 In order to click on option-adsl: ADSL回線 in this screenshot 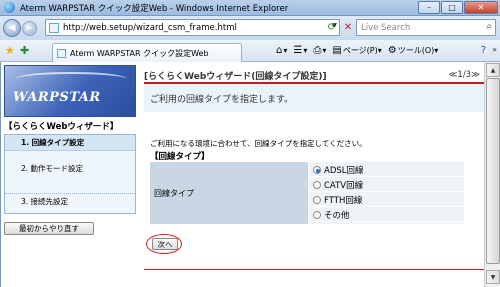, I will do `click(386, 170)`.